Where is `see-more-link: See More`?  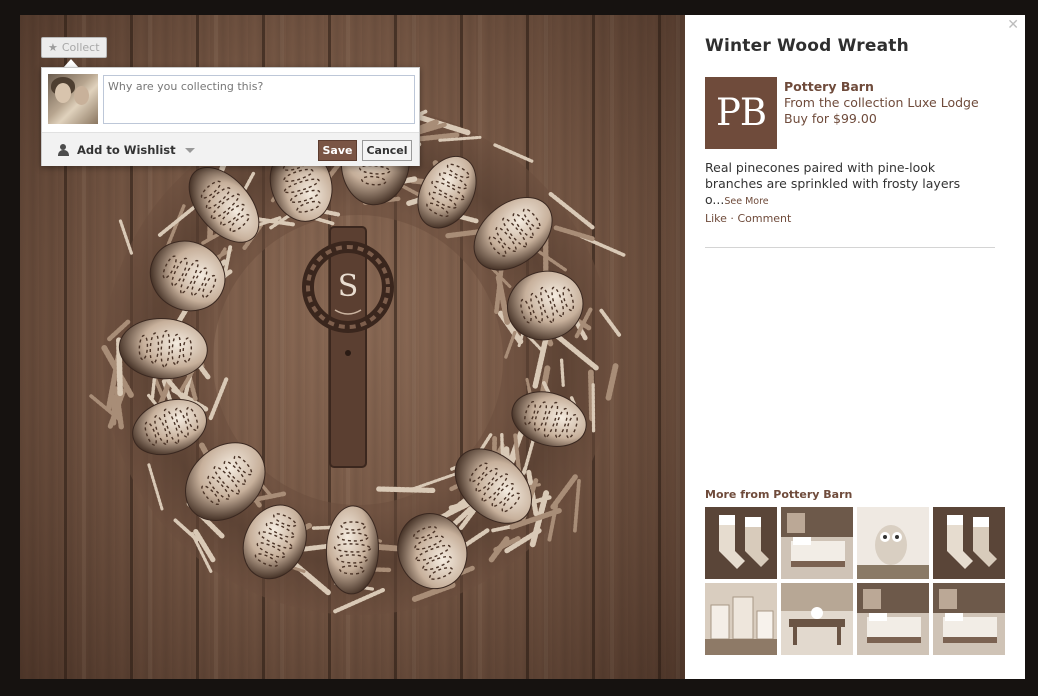 see-more-link: See More is located at coordinates (746, 201).